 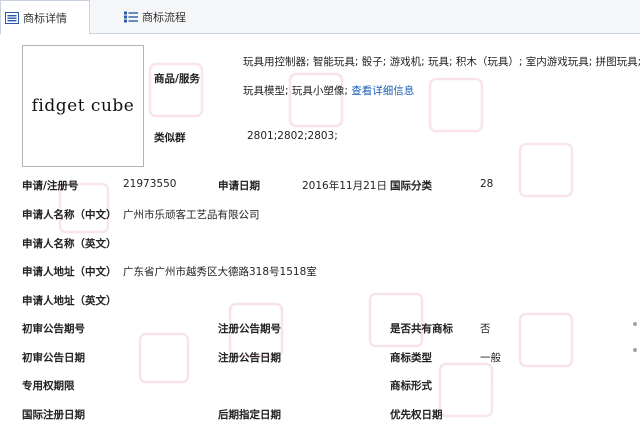 I want to click on reg-no-value: 21973550, so click(x=150, y=184).